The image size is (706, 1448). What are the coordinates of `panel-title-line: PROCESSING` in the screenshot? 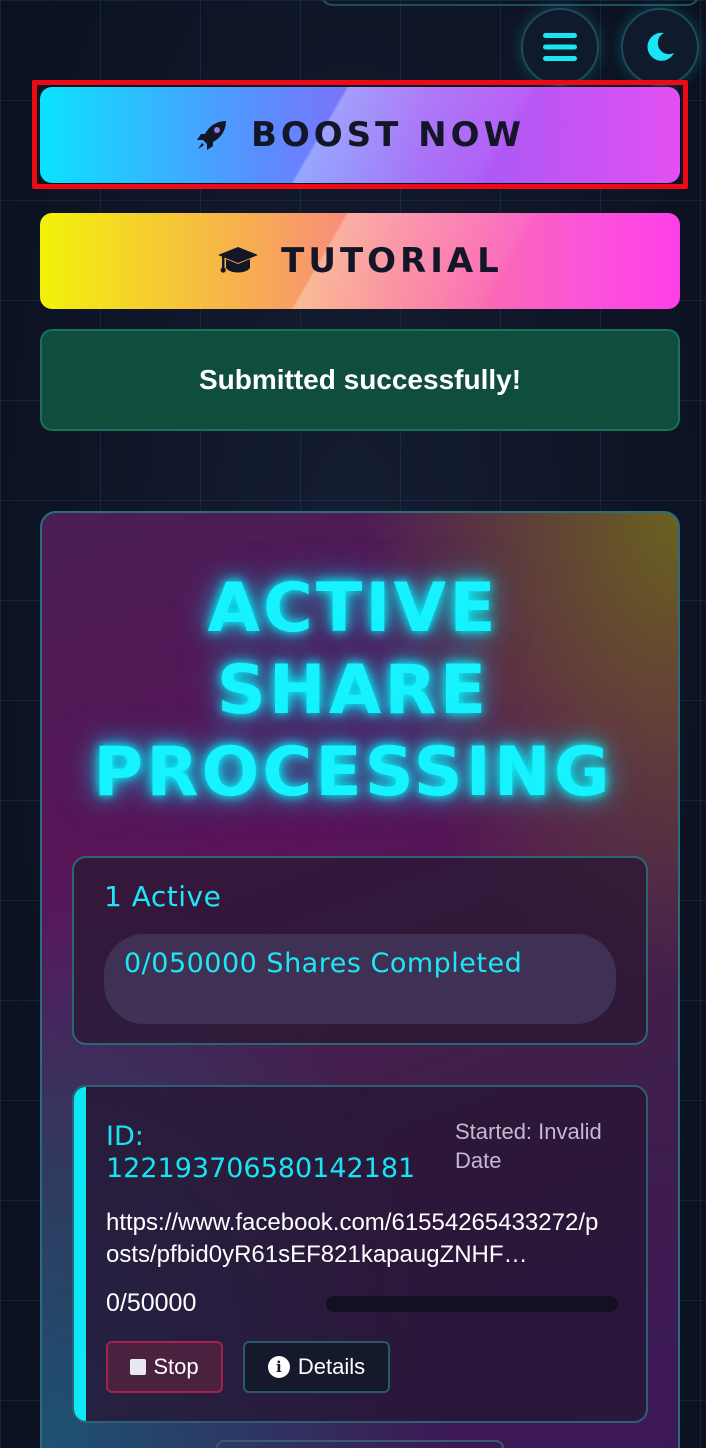 It's located at (353, 772).